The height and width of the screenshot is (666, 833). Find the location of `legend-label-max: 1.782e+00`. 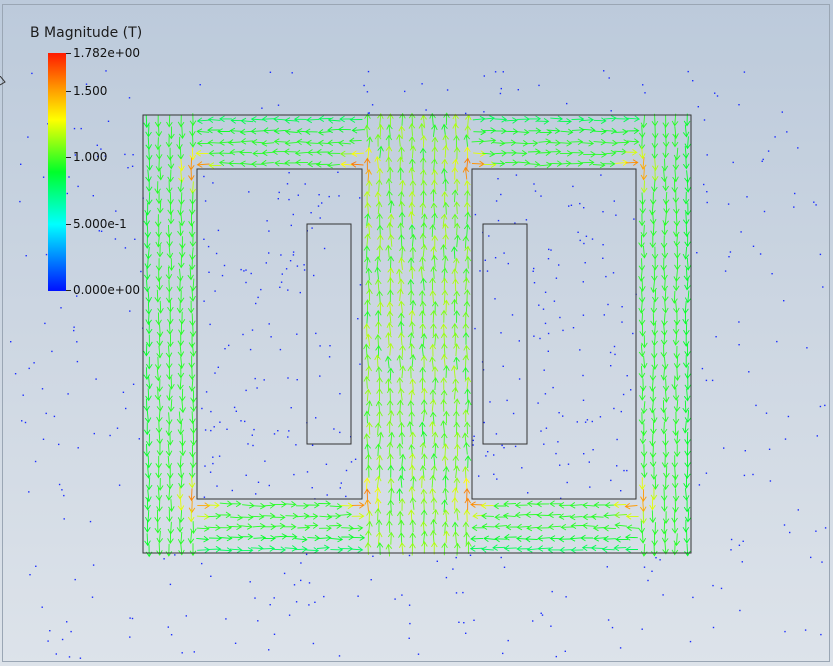

legend-label-max: 1.782e+00 is located at coordinates (107, 53).